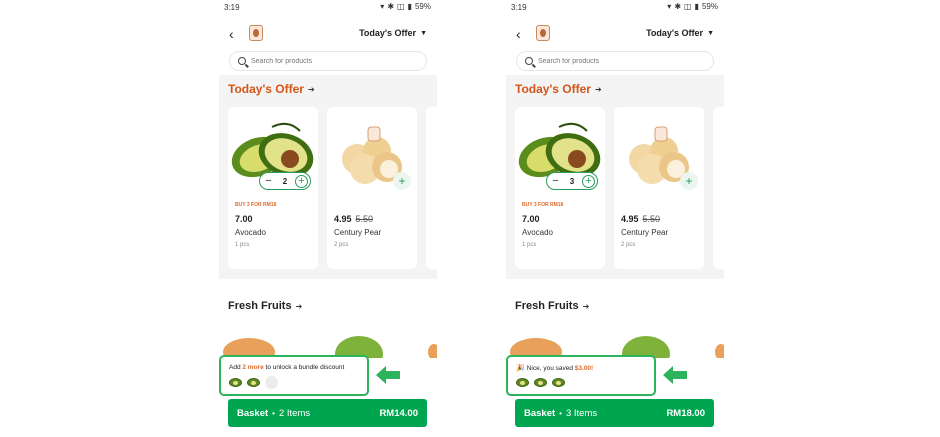 Image resolution: width=940 pixels, height=437 pixels. What do you see at coordinates (285, 181) in the screenshot?
I see `quantity-stepper: − 2 +` at bounding box center [285, 181].